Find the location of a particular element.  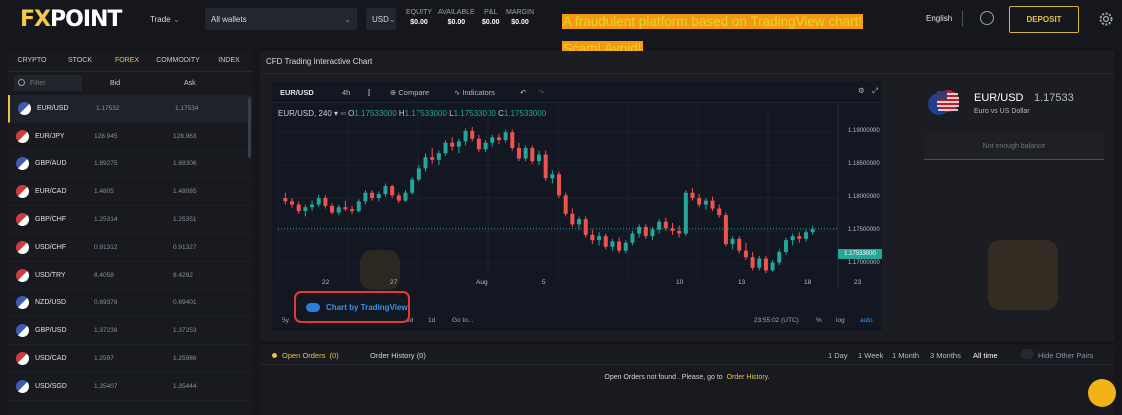

pair-name: GBP/AUD is located at coordinates (51, 164).